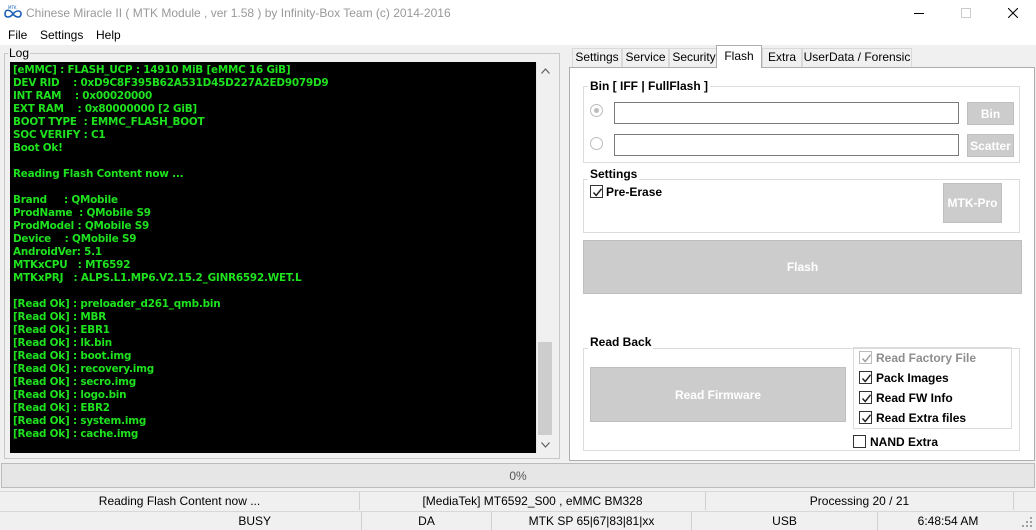  I want to click on maximize-button, so click(966, 13).